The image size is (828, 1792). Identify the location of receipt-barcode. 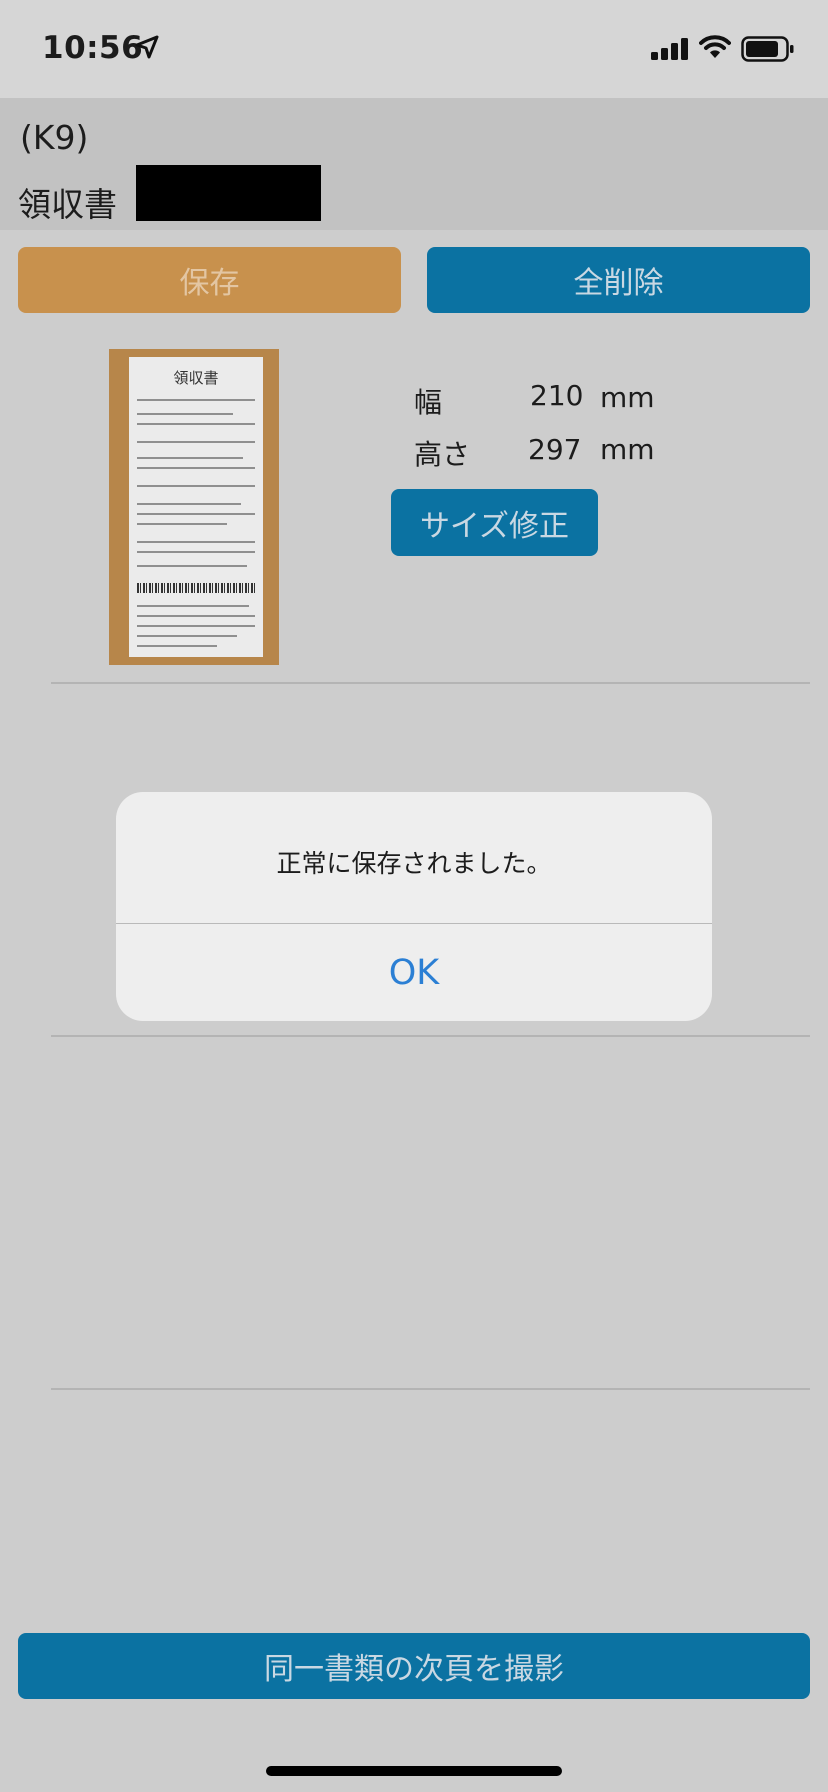
(196, 588).